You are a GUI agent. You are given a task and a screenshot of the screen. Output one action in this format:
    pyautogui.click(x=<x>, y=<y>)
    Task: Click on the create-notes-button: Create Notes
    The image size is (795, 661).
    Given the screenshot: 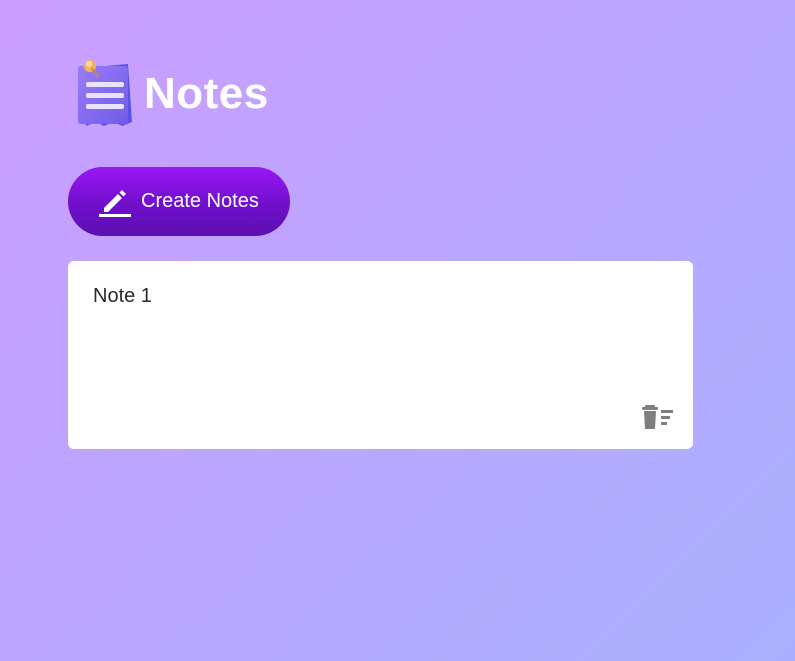 What is the action you would take?
    pyautogui.click(x=179, y=201)
    